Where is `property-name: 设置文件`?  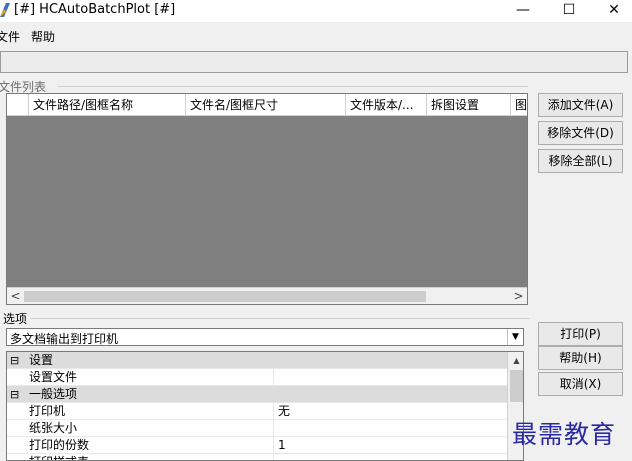
property-name: 设置文件 is located at coordinates (53, 377).